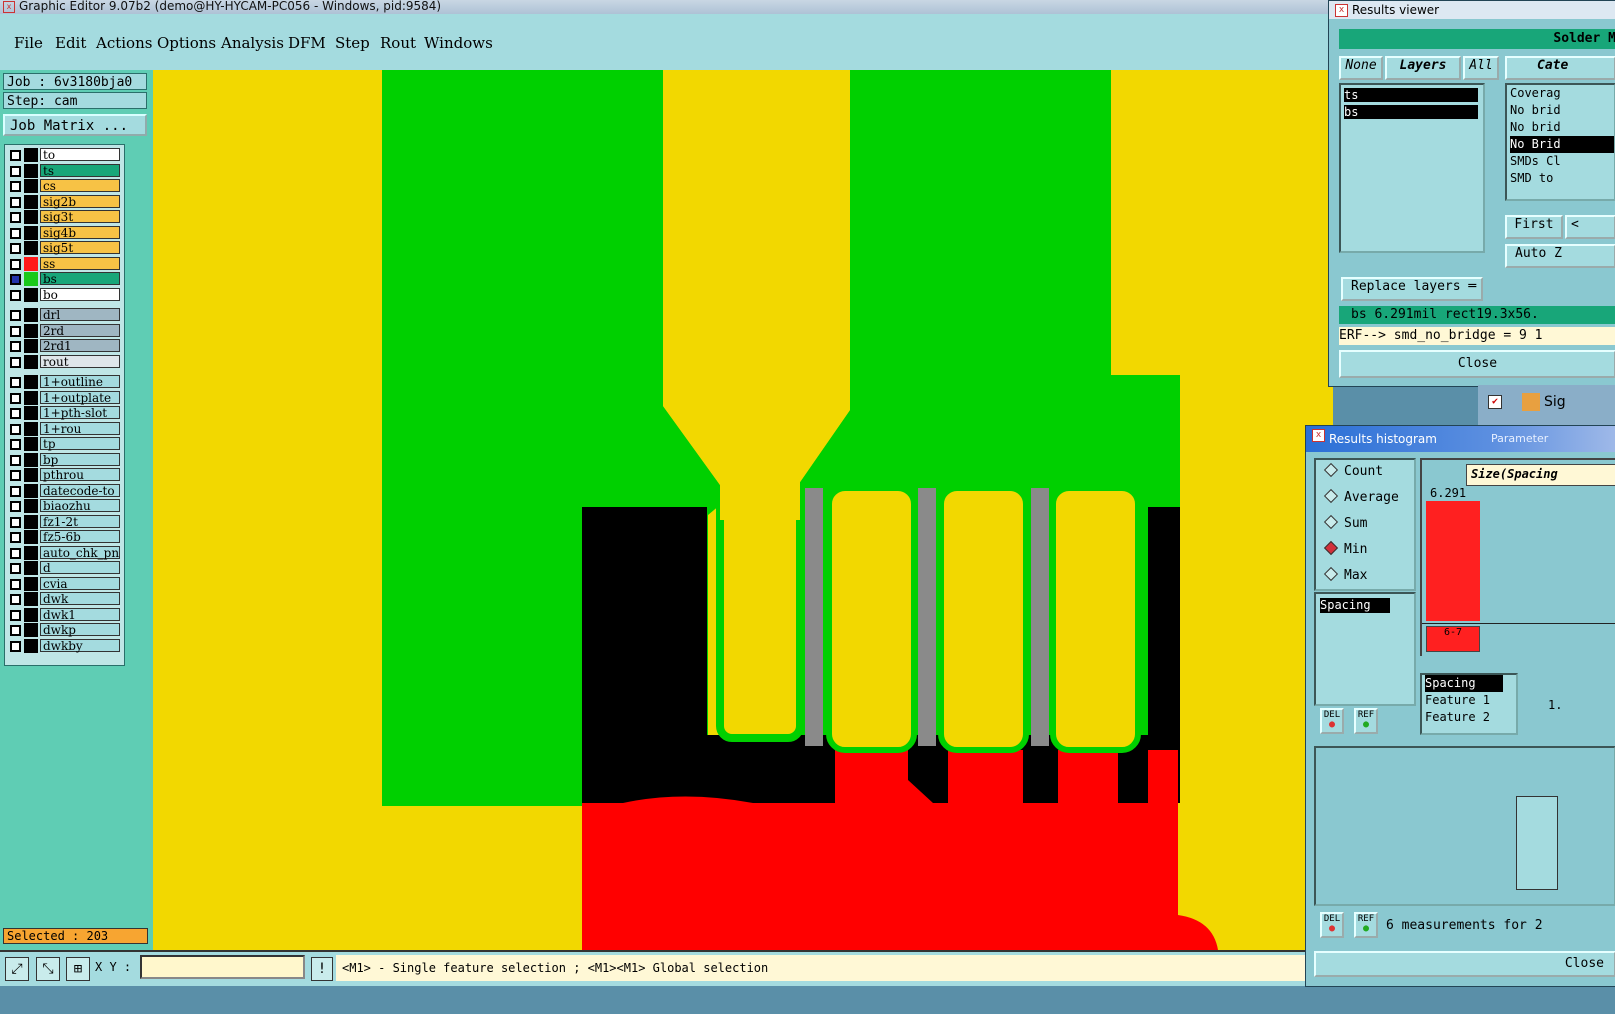 The width and height of the screenshot is (1615, 1014). Describe the element at coordinates (65, 217) in the screenshot. I see `layer-row-sig3t: sig3t` at that location.